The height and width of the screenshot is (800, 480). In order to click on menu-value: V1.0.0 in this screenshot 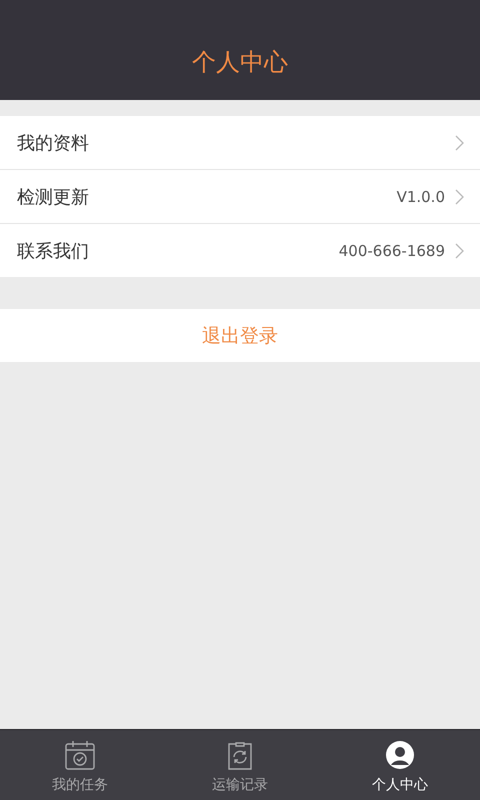, I will do `click(420, 197)`.